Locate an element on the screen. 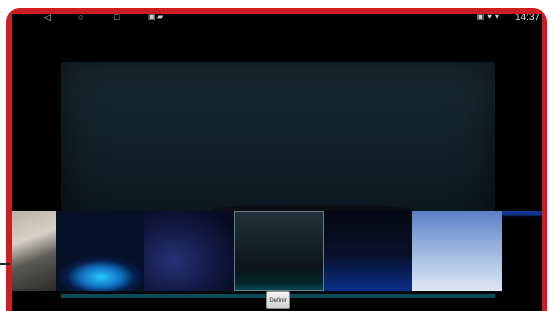  location-icon: ♥ is located at coordinates (491, 17).